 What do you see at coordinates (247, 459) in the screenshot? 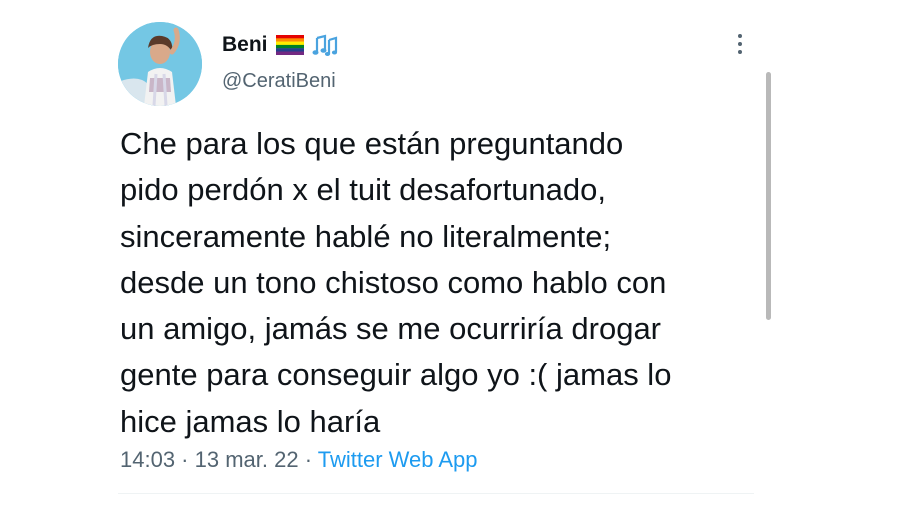
I see `tweet-date: 13 mar. 22` at bounding box center [247, 459].